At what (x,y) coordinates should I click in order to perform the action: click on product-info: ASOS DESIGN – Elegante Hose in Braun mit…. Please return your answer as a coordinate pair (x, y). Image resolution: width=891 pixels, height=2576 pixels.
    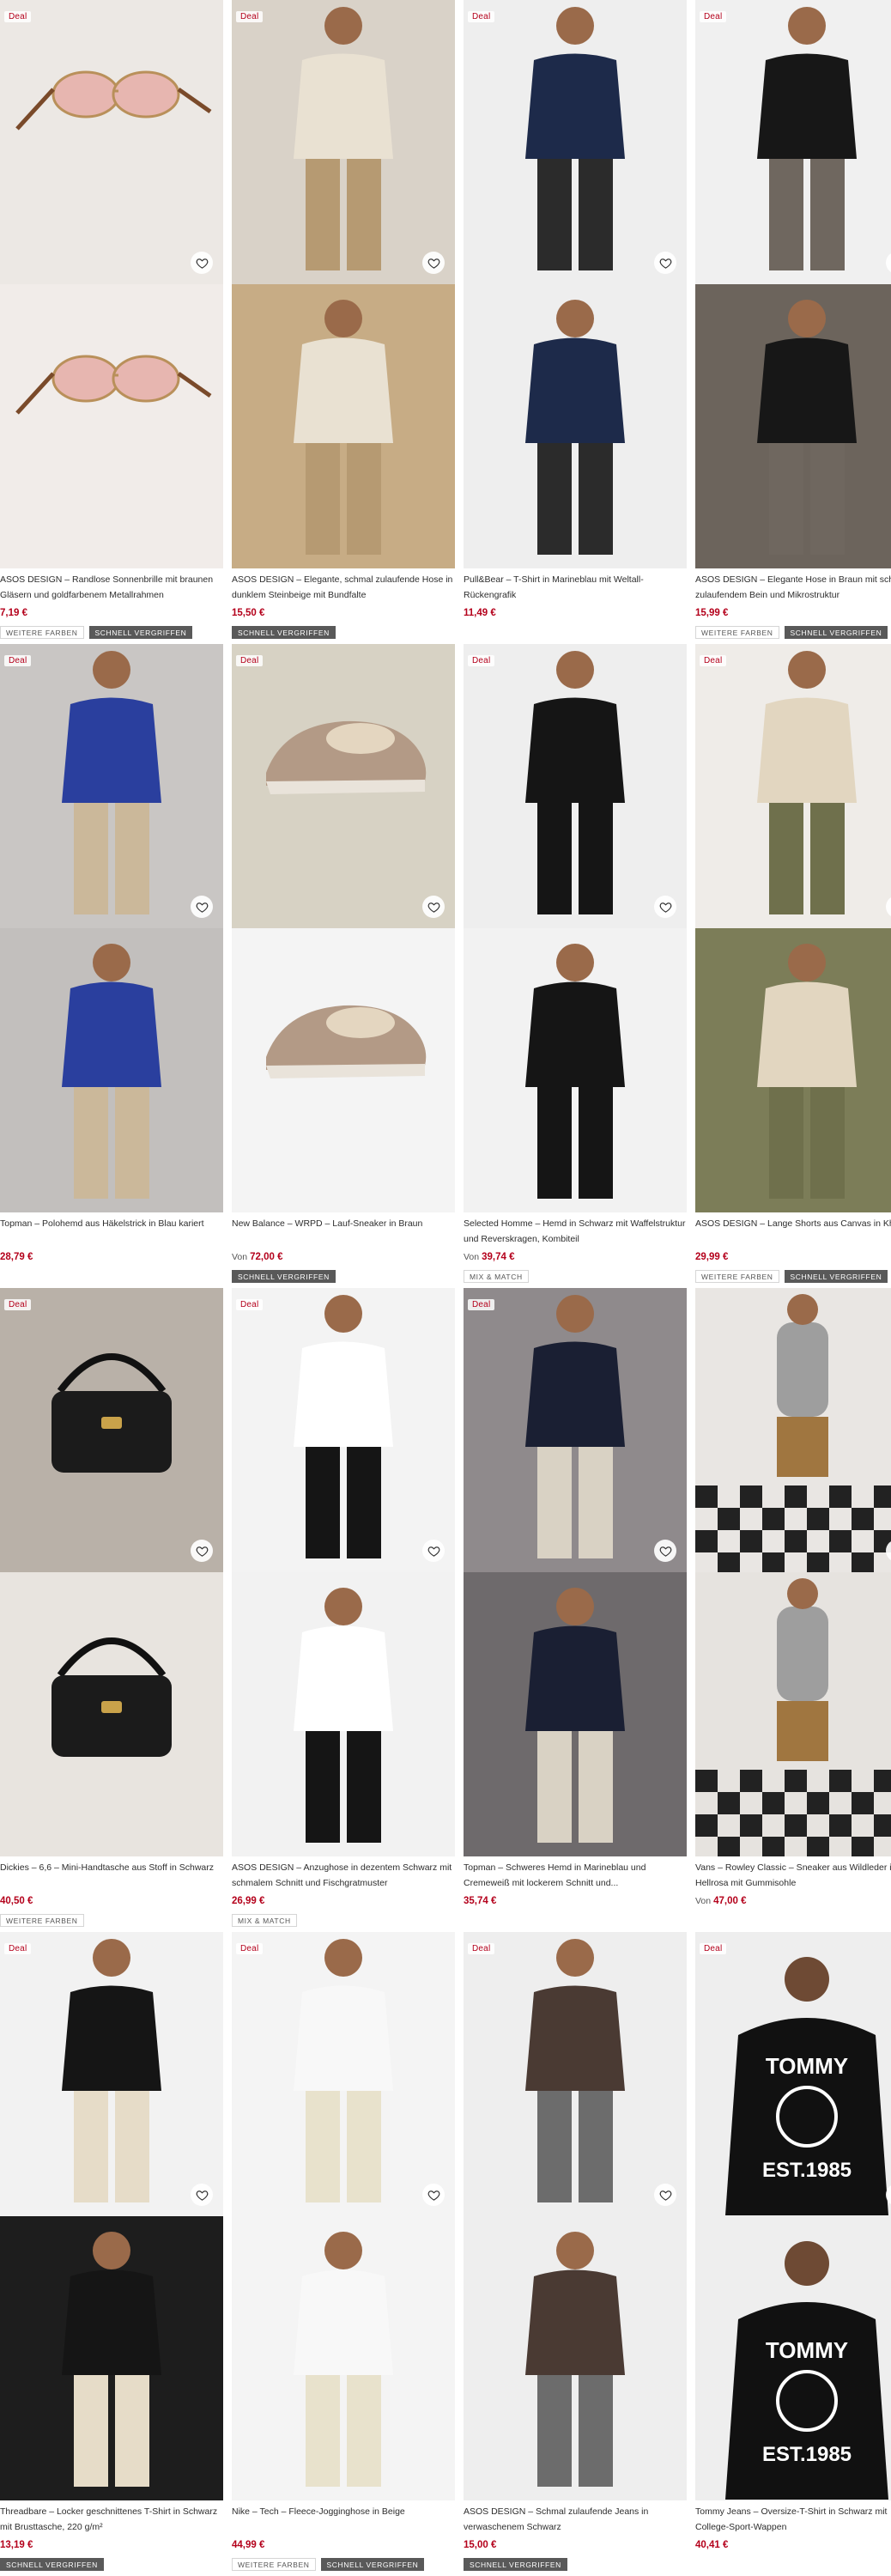
    Looking at the image, I should click on (793, 606).